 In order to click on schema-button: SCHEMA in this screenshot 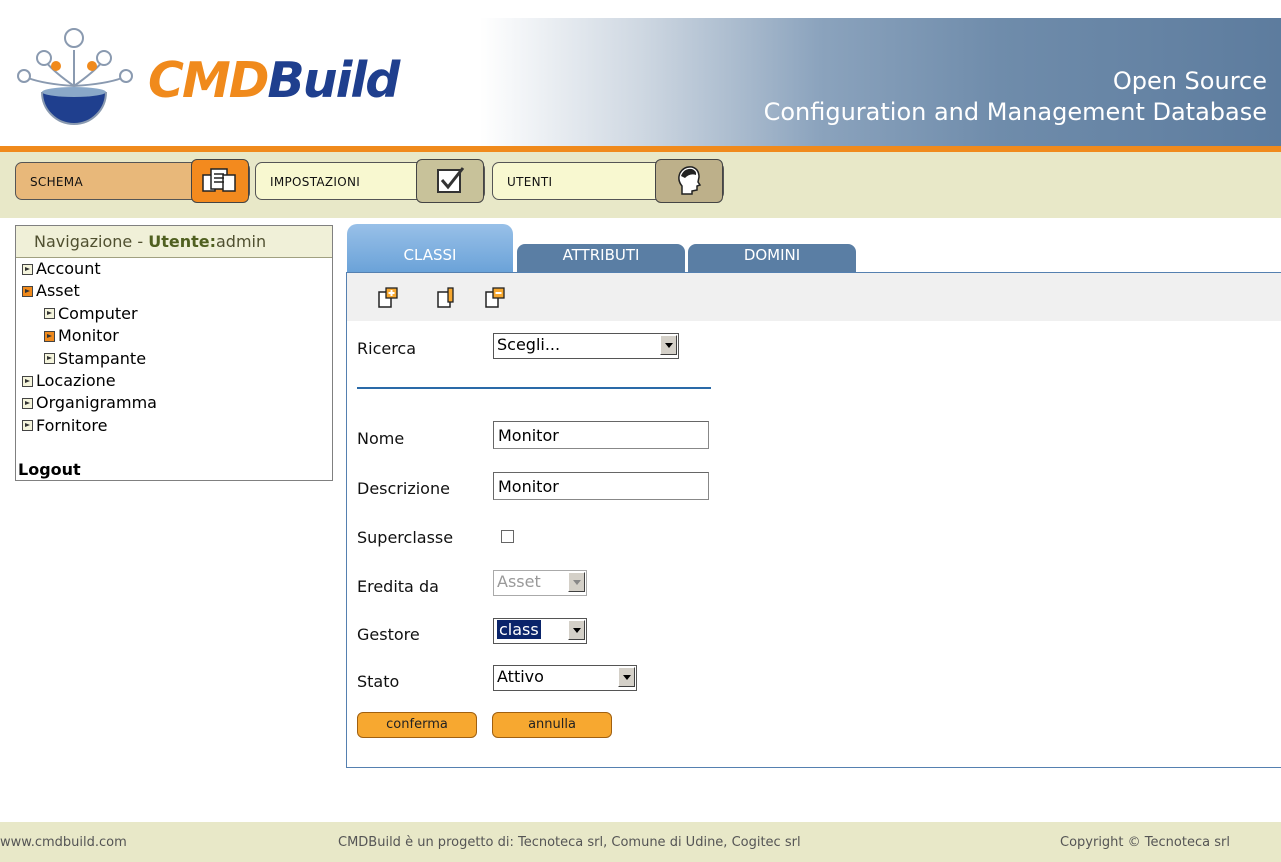, I will do `click(132, 181)`.